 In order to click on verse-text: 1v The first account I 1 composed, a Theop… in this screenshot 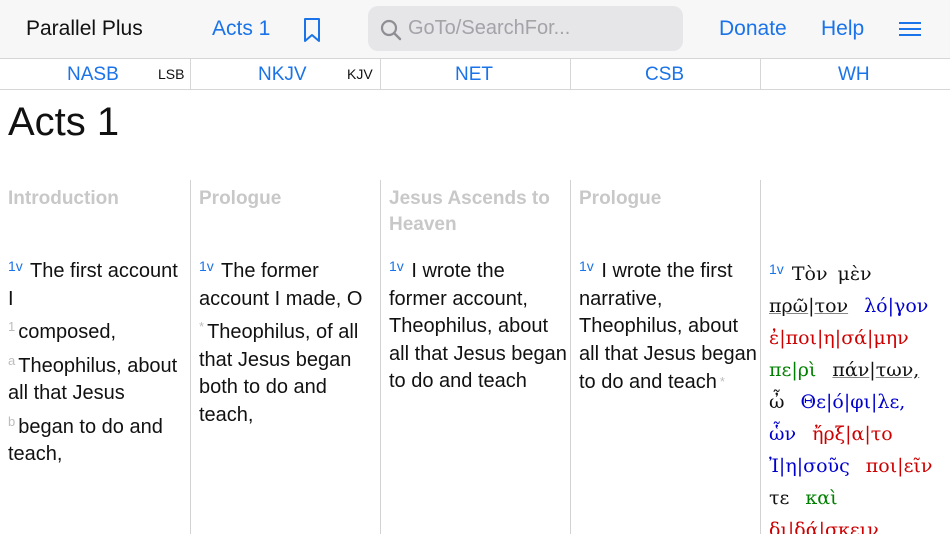, I will do `click(93, 361)`.